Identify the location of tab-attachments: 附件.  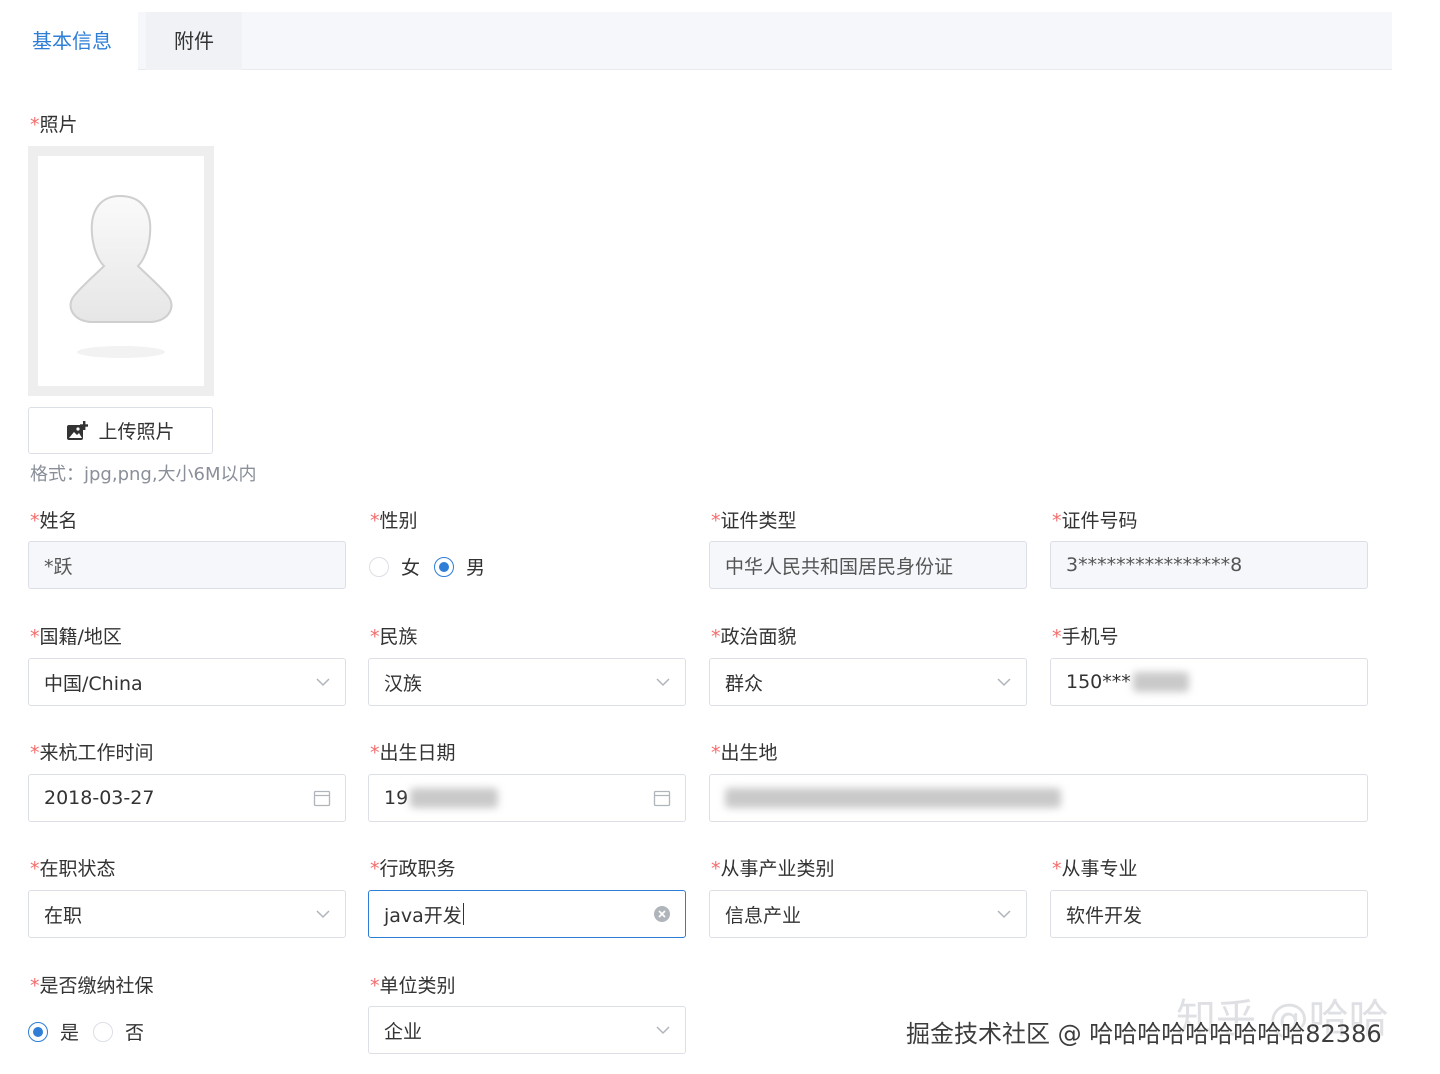
(194, 41).